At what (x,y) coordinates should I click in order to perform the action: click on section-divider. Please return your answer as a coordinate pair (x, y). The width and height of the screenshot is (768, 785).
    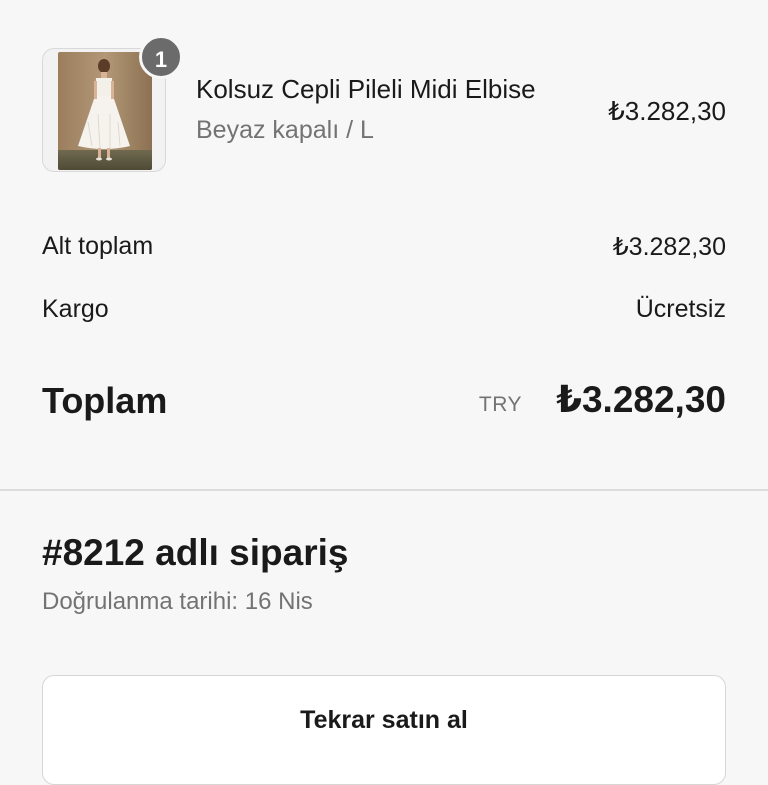
    Looking at the image, I should click on (384, 490).